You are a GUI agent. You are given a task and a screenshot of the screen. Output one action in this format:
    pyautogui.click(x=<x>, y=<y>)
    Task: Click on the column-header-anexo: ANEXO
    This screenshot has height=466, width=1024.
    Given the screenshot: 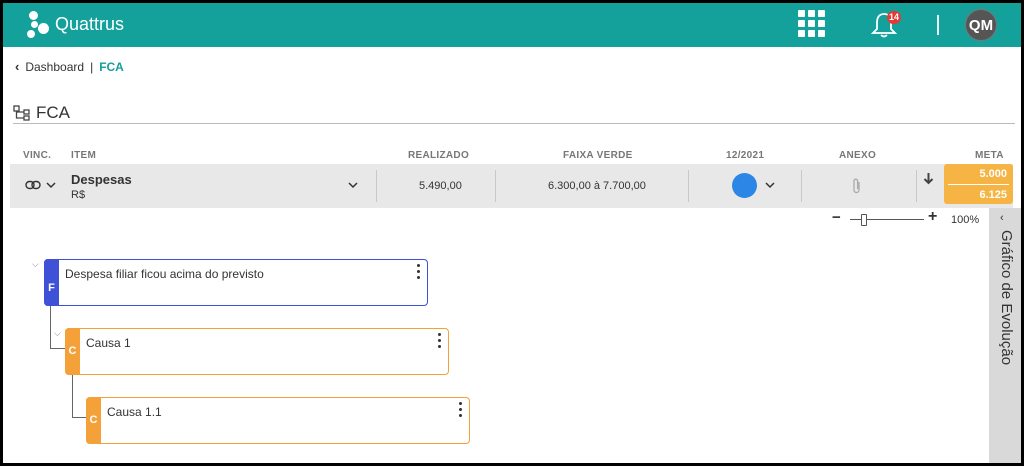 What is the action you would take?
    pyautogui.click(x=858, y=155)
    